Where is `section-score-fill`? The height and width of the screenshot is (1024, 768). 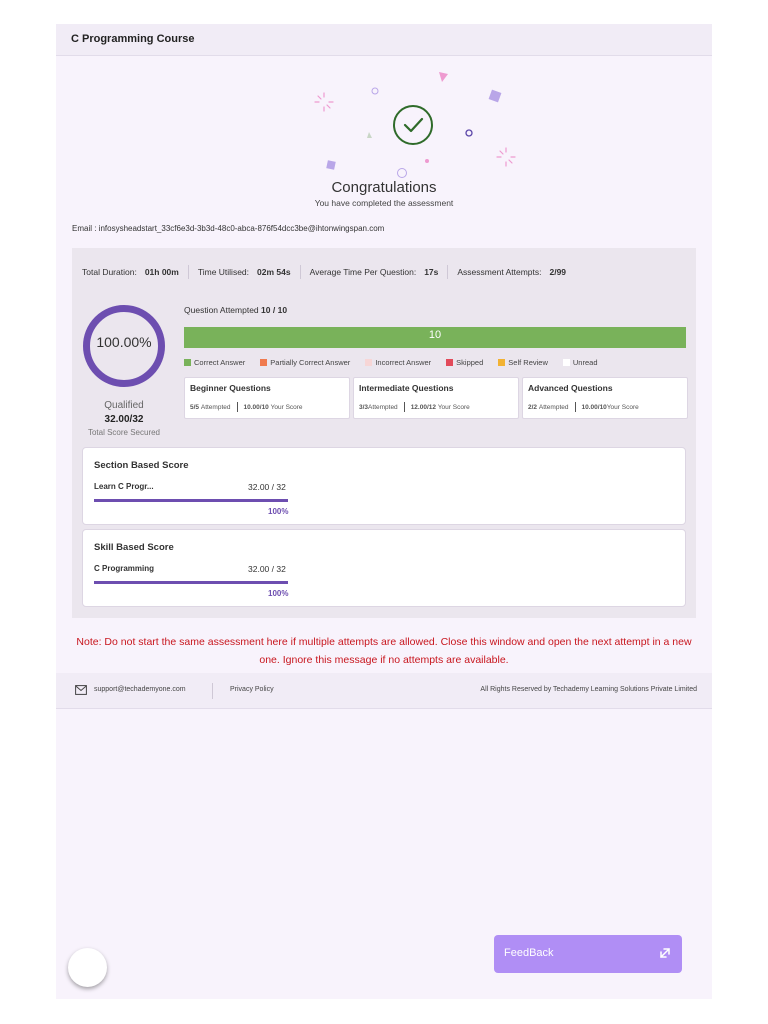
section-score-fill is located at coordinates (191, 500).